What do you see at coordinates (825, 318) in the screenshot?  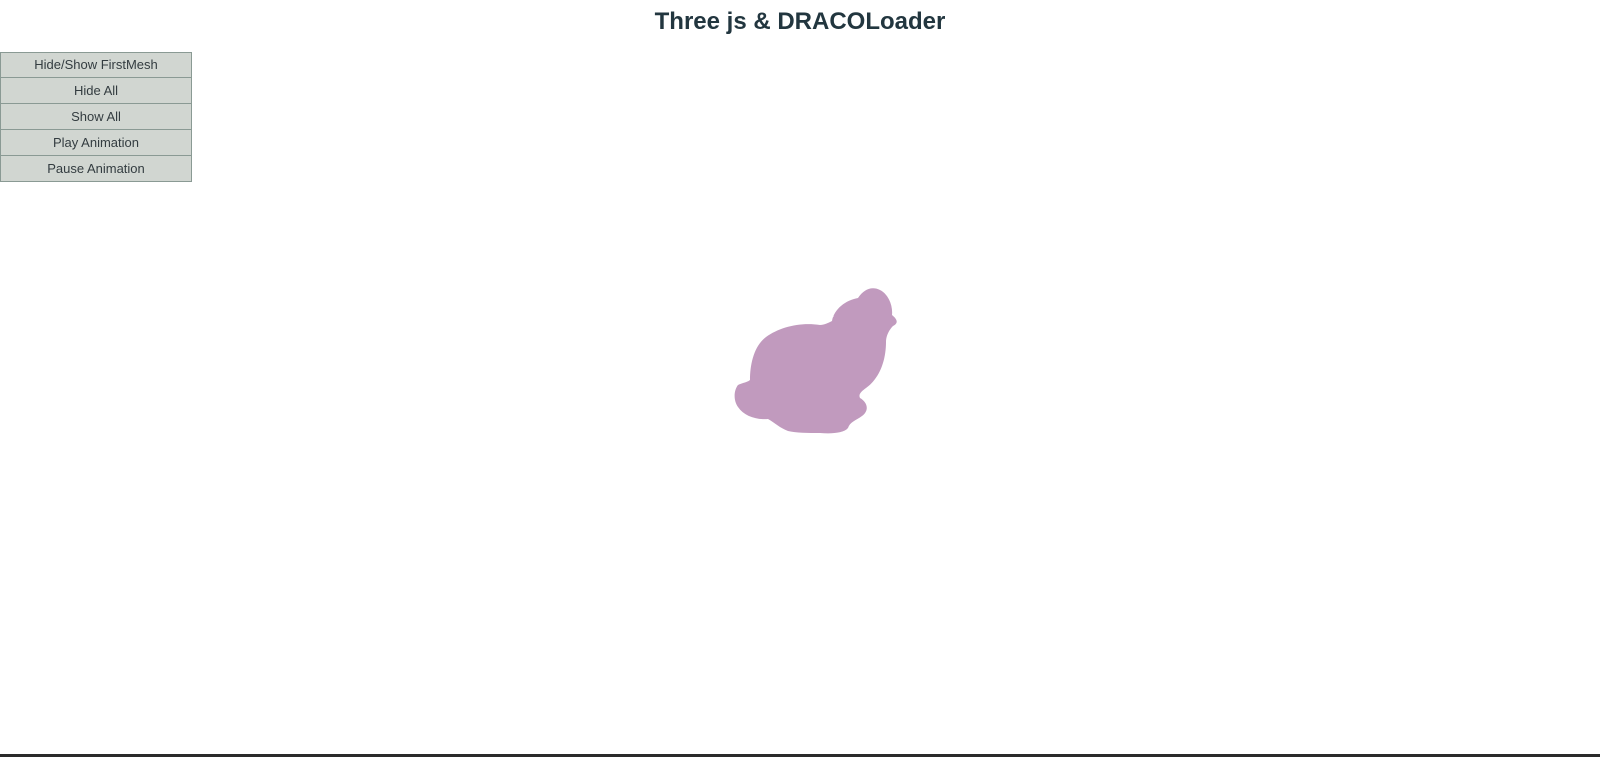 I see `bunny-ear-notch` at bounding box center [825, 318].